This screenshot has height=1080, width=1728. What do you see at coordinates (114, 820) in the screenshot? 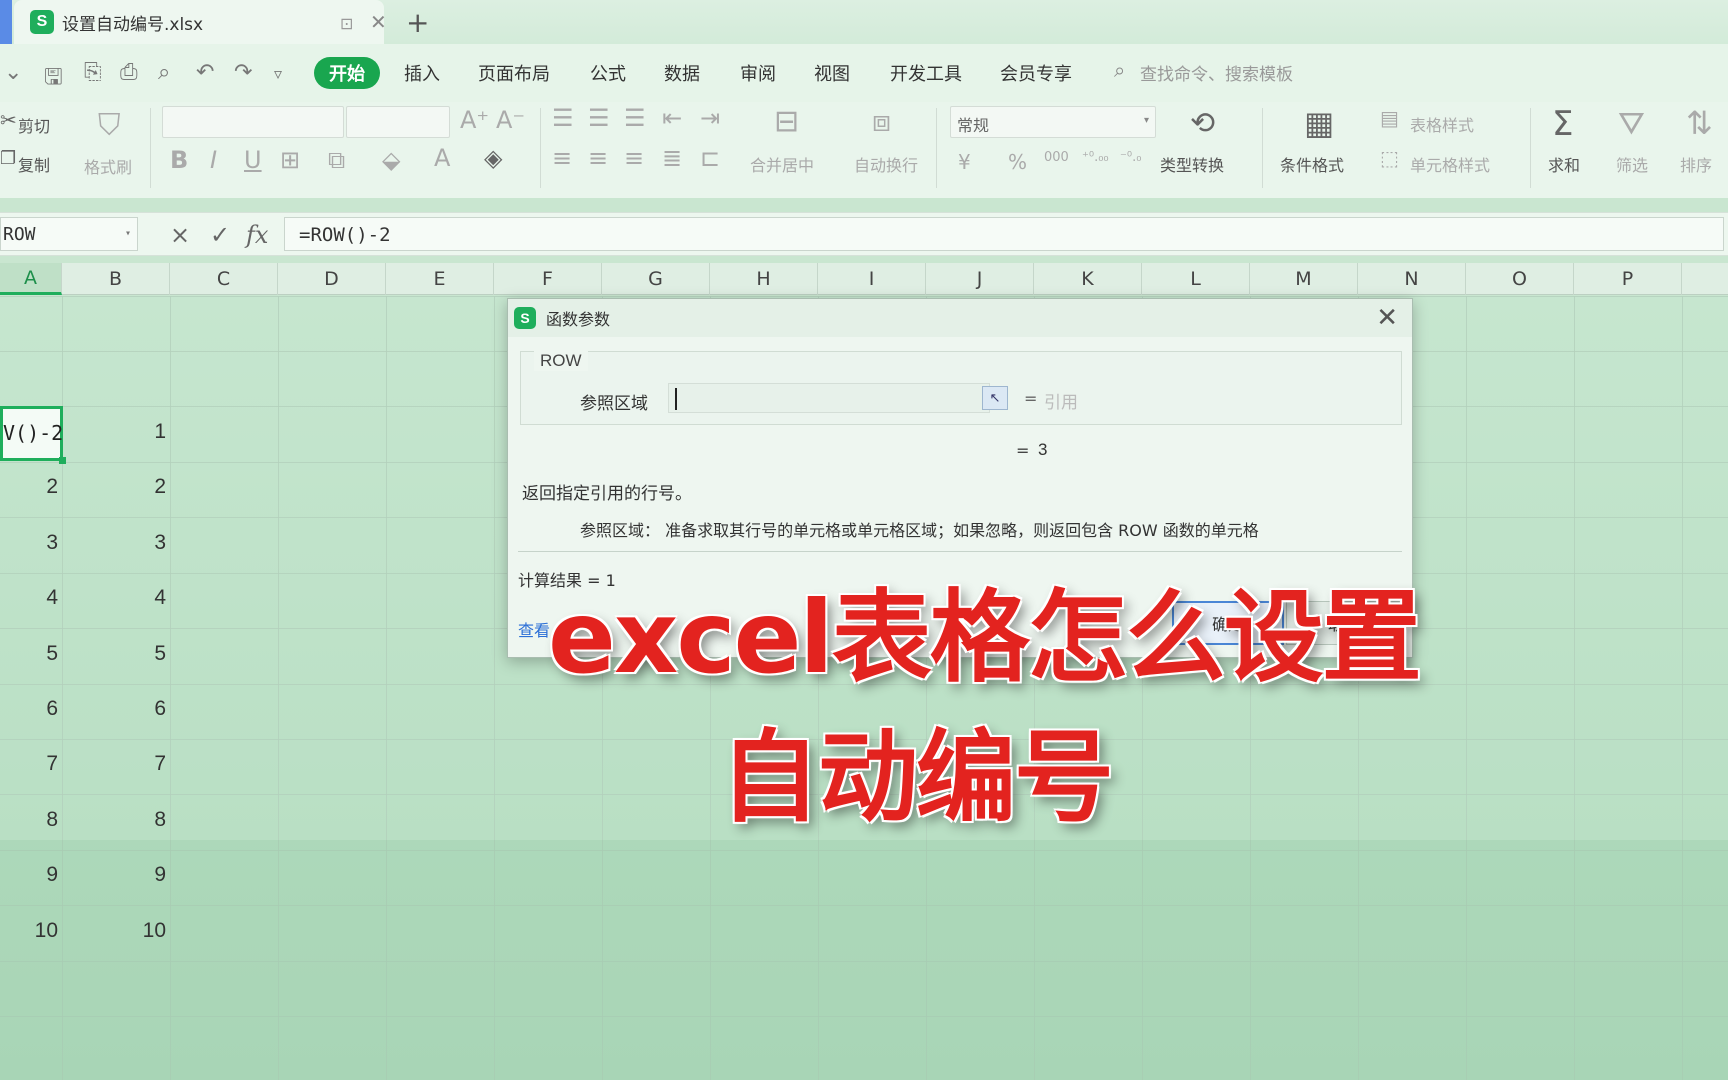
I see `cell-b: 8` at bounding box center [114, 820].